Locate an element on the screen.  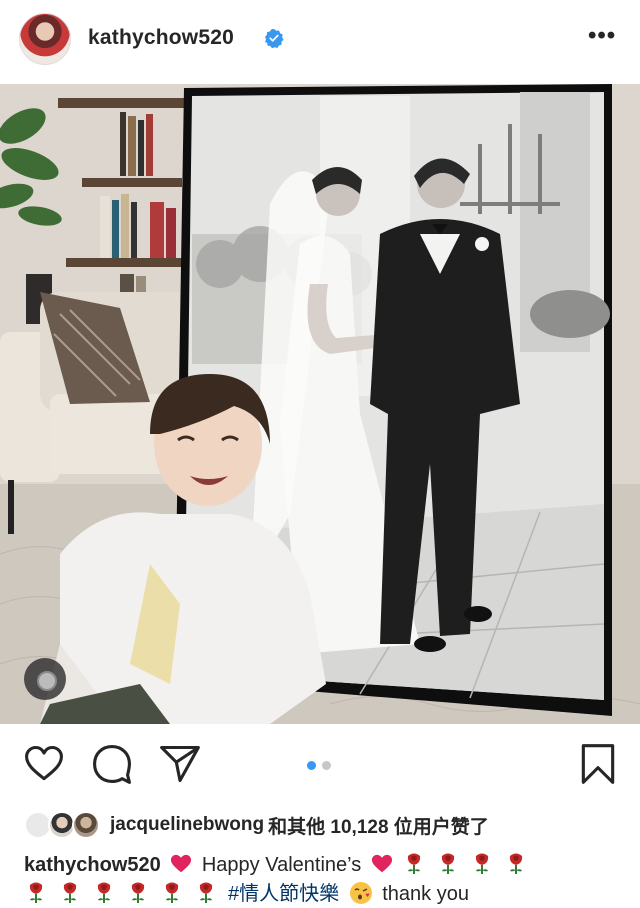
profile-avatar is located at coordinates (45, 39).